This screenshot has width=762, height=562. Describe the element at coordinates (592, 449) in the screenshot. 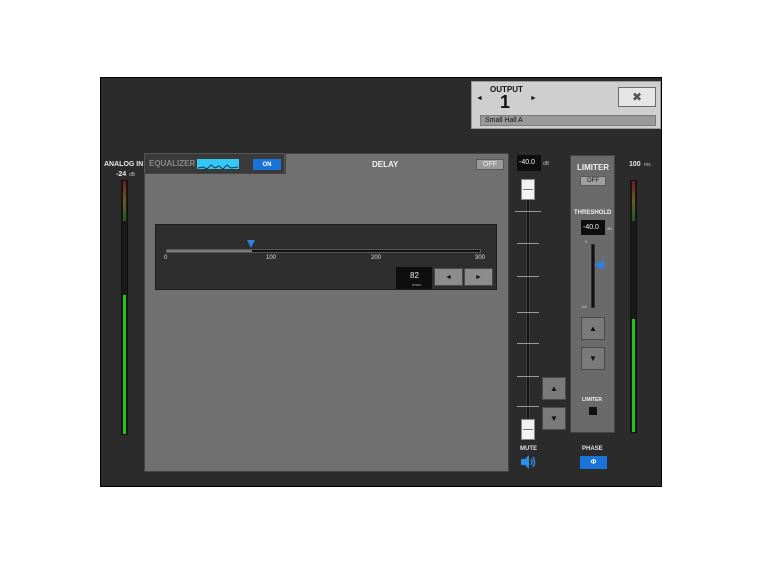

I see `phase-label: PHASE` at that location.